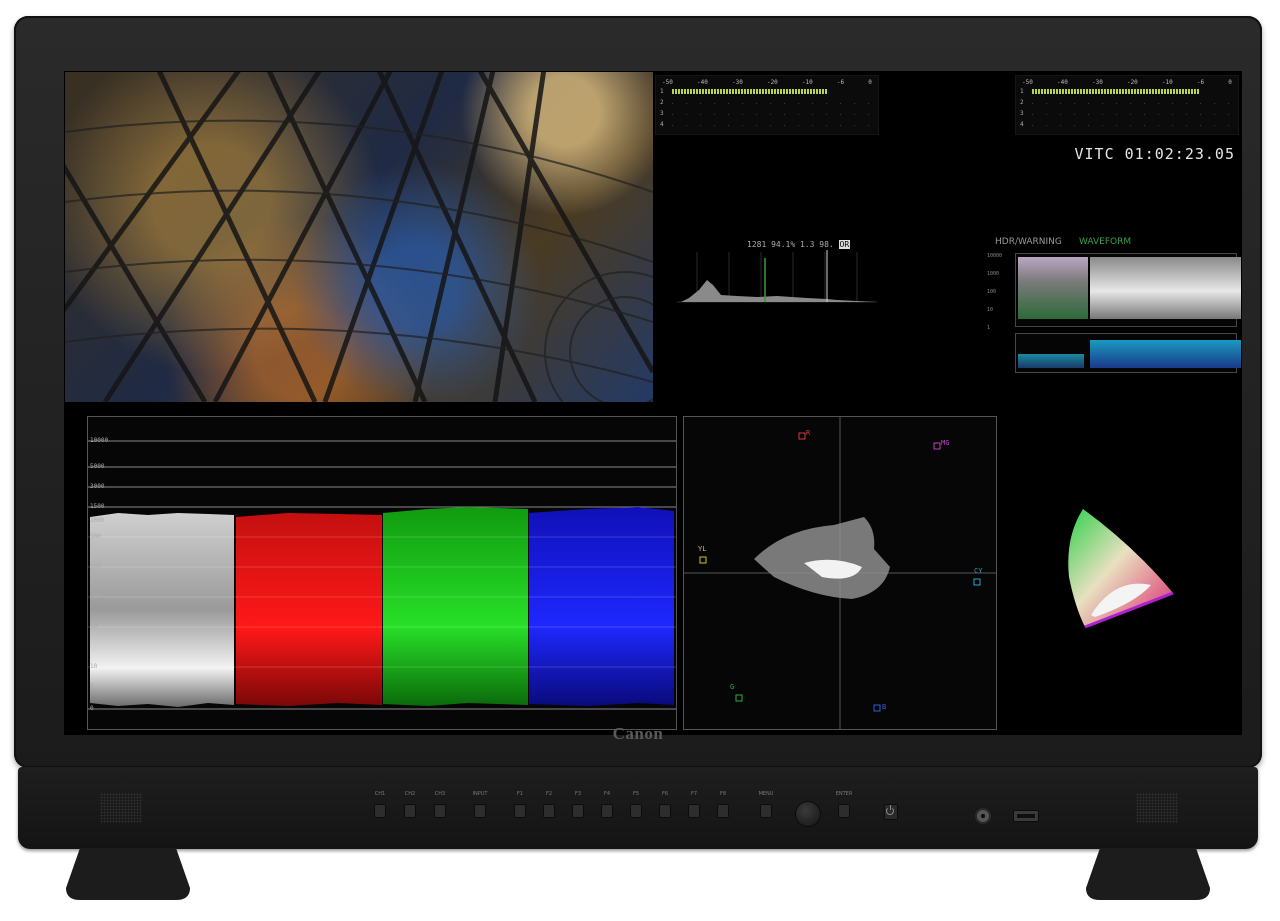  What do you see at coordinates (95, 566) in the screenshot?
I see `waveform-scale-label: 300` at bounding box center [95, 566].